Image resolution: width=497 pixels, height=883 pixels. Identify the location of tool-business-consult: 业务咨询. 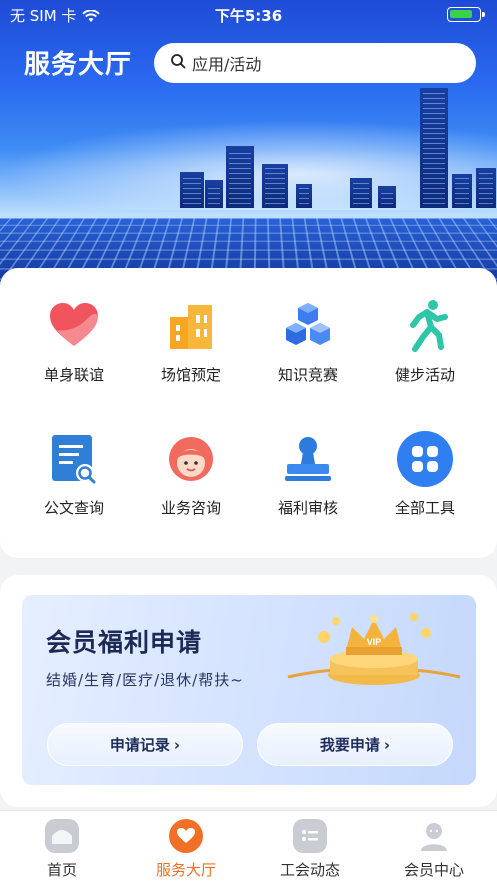
(191, 474).